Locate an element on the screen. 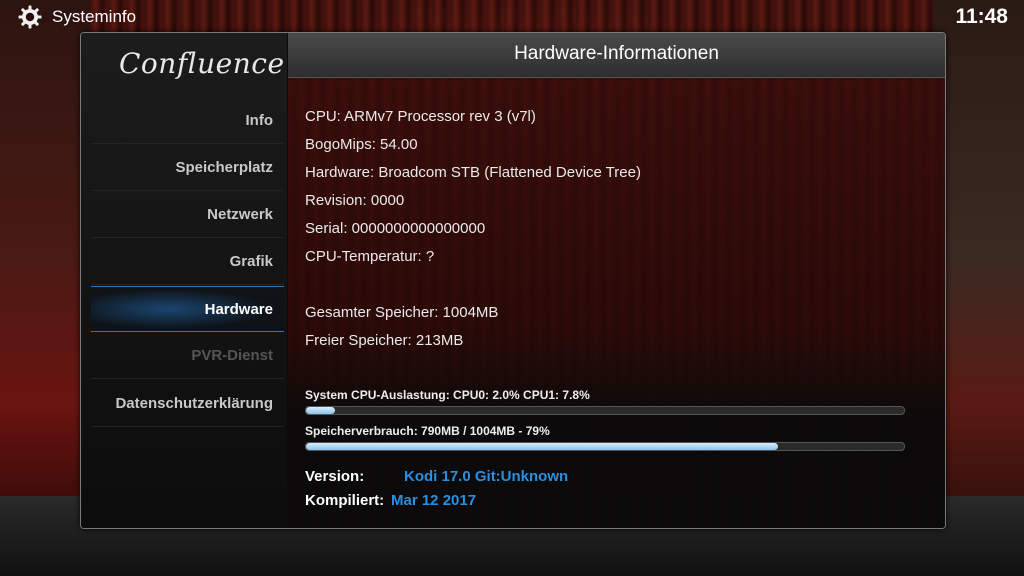 This screenshot has width=1024, height=576. memory-usage-bar is located at coordinates (605, 446).